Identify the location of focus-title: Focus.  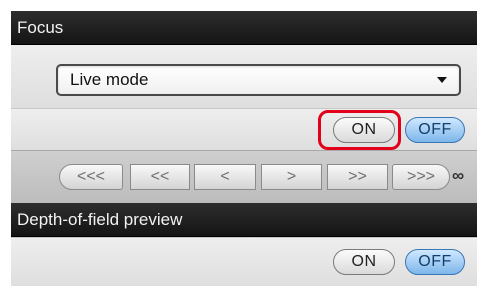
(40, 27).